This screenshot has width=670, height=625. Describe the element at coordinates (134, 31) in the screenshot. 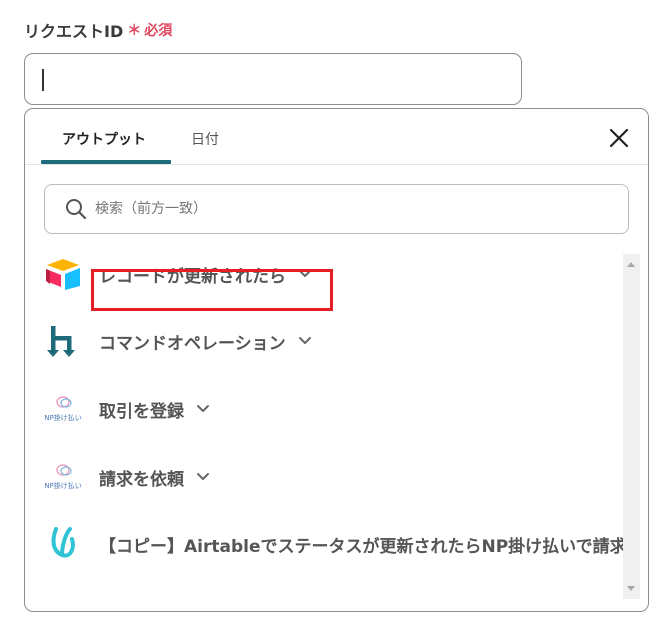

I see `required-asterisk: ＊` at that location.